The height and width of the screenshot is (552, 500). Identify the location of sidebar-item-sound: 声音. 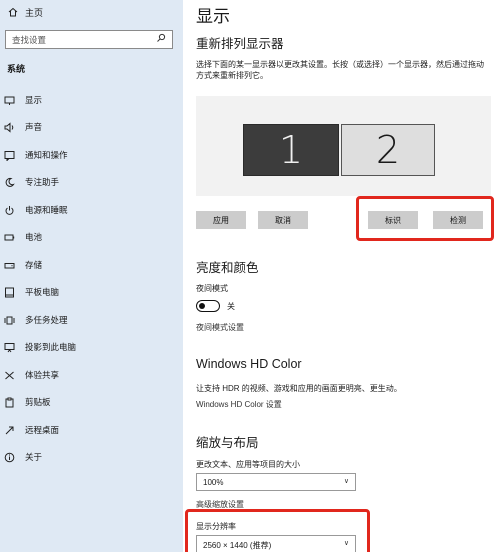
(92, 127).